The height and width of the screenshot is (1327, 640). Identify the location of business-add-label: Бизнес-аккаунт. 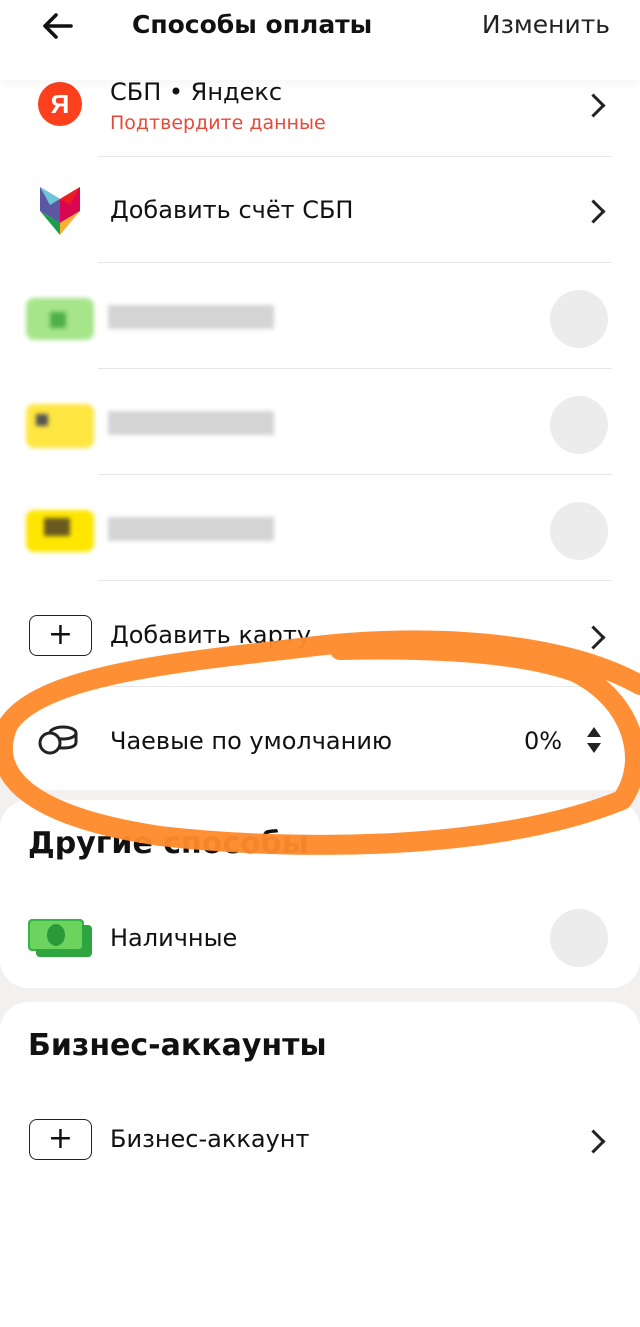
(210, 1139).